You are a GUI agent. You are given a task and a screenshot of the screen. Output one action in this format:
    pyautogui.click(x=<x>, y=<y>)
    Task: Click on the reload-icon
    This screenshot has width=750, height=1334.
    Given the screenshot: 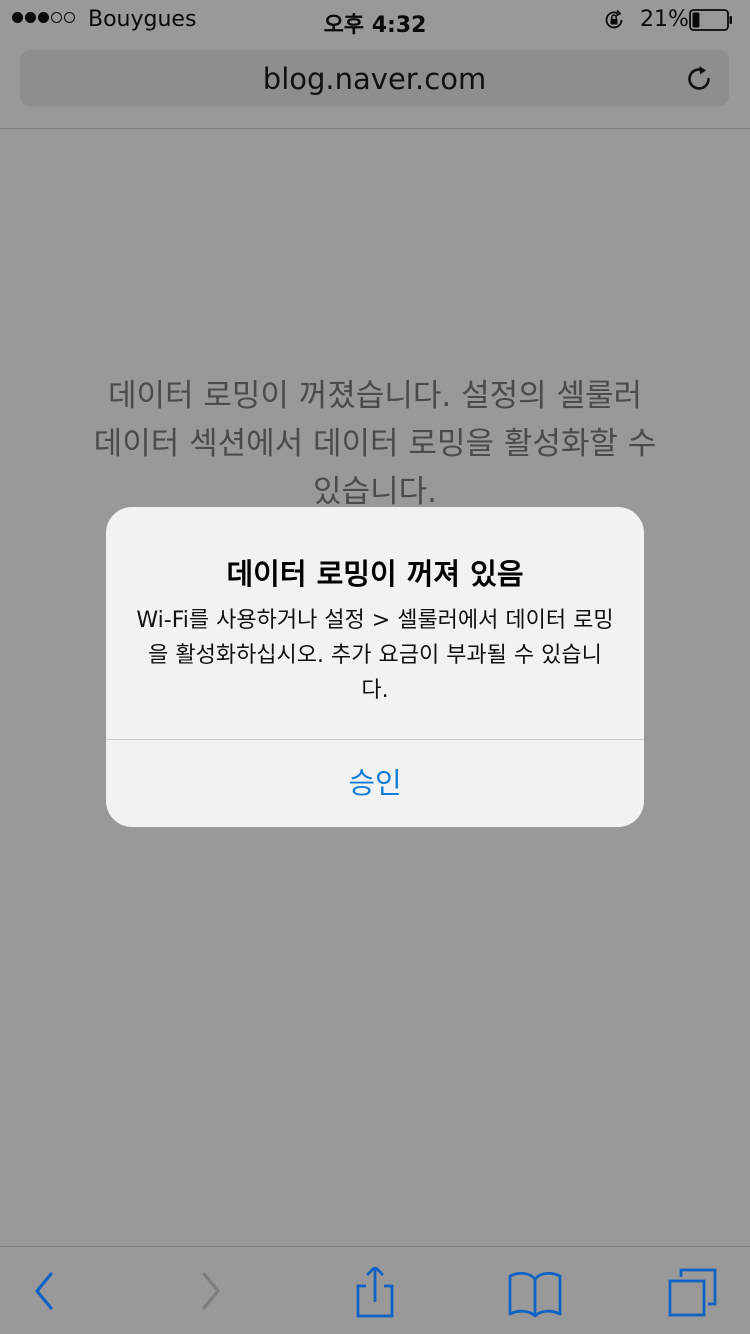 What is the action you would take?
    pyautogui.click(x=699, y=78)
    